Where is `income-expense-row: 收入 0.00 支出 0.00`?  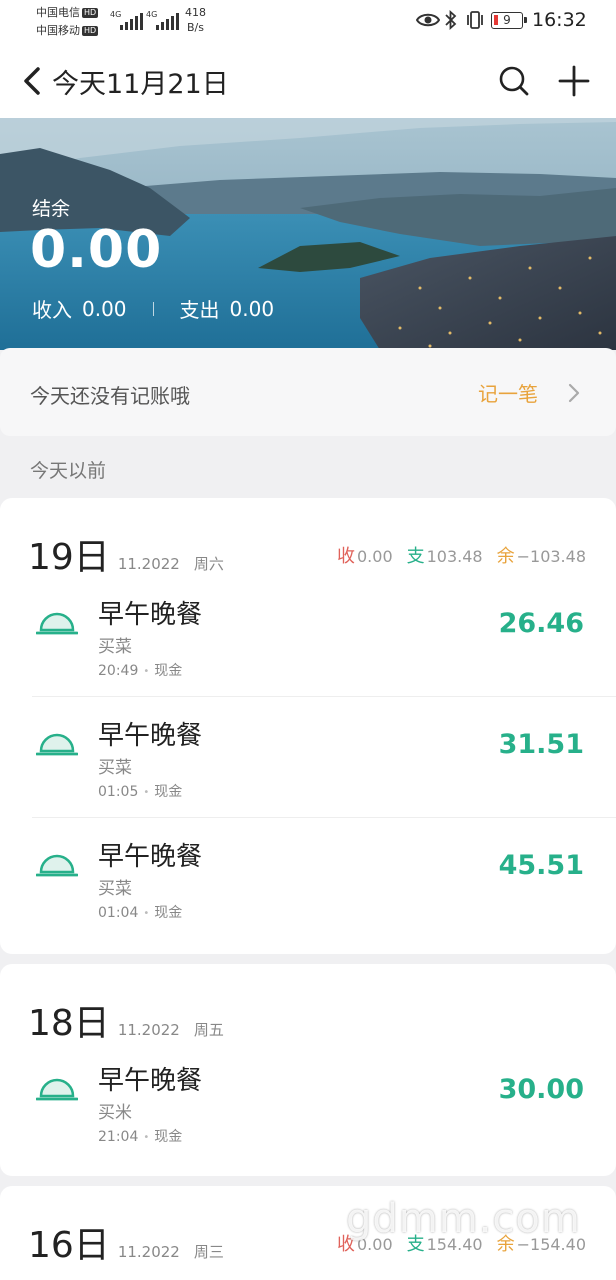
income-expense-row: 收入 0.00 支出 0.00 is located at coordinates (153, 308).